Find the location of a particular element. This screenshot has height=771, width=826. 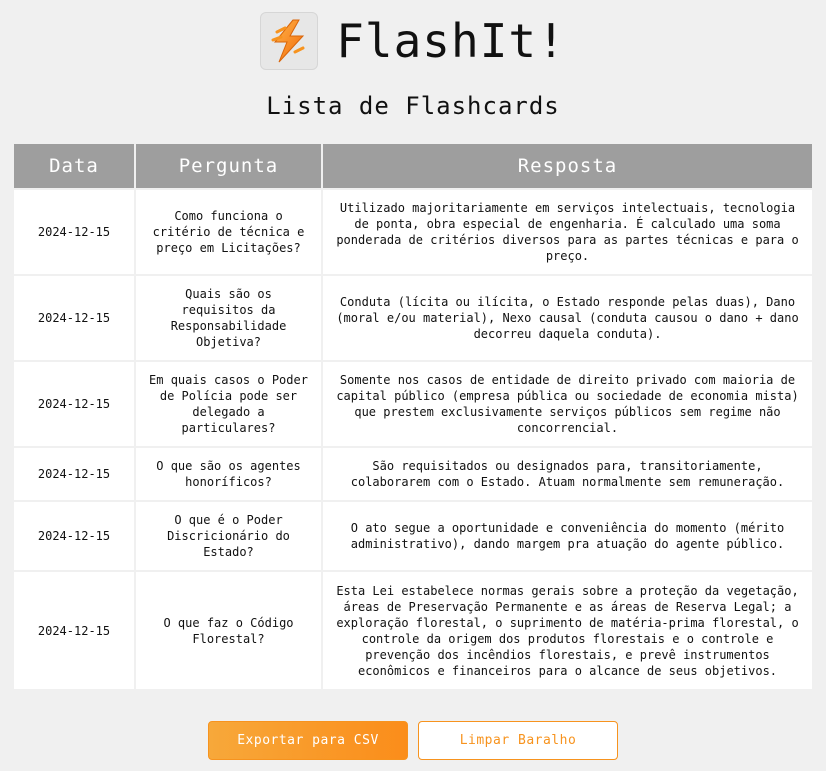

clear-deck-button: Limpar Baralho is located at coordinates (518, 740).